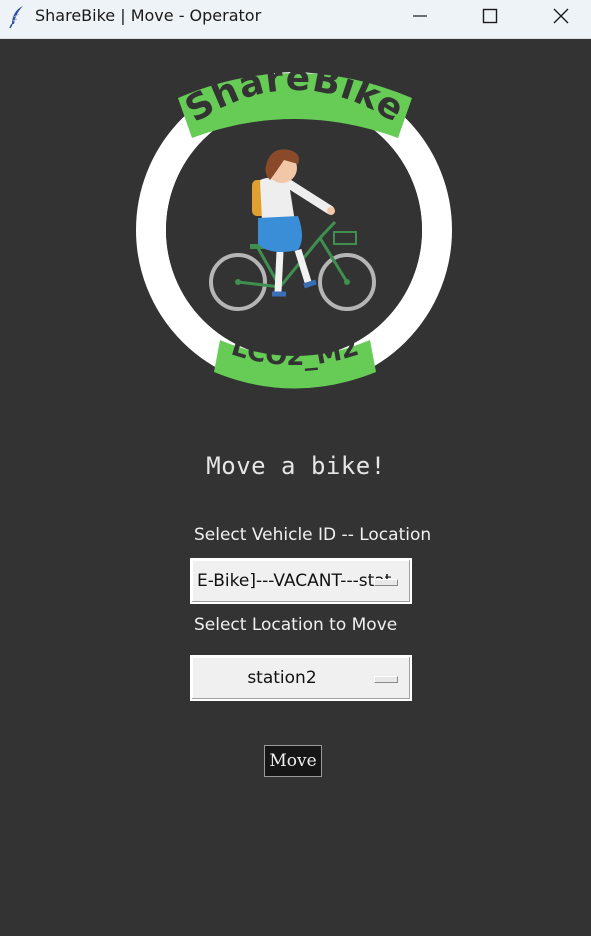 The width and height of the screenshot is (591, 936). Describe the element at coordinates (282, 678) in the screenshot. I see `location-dropdown-value: station2` at that location.